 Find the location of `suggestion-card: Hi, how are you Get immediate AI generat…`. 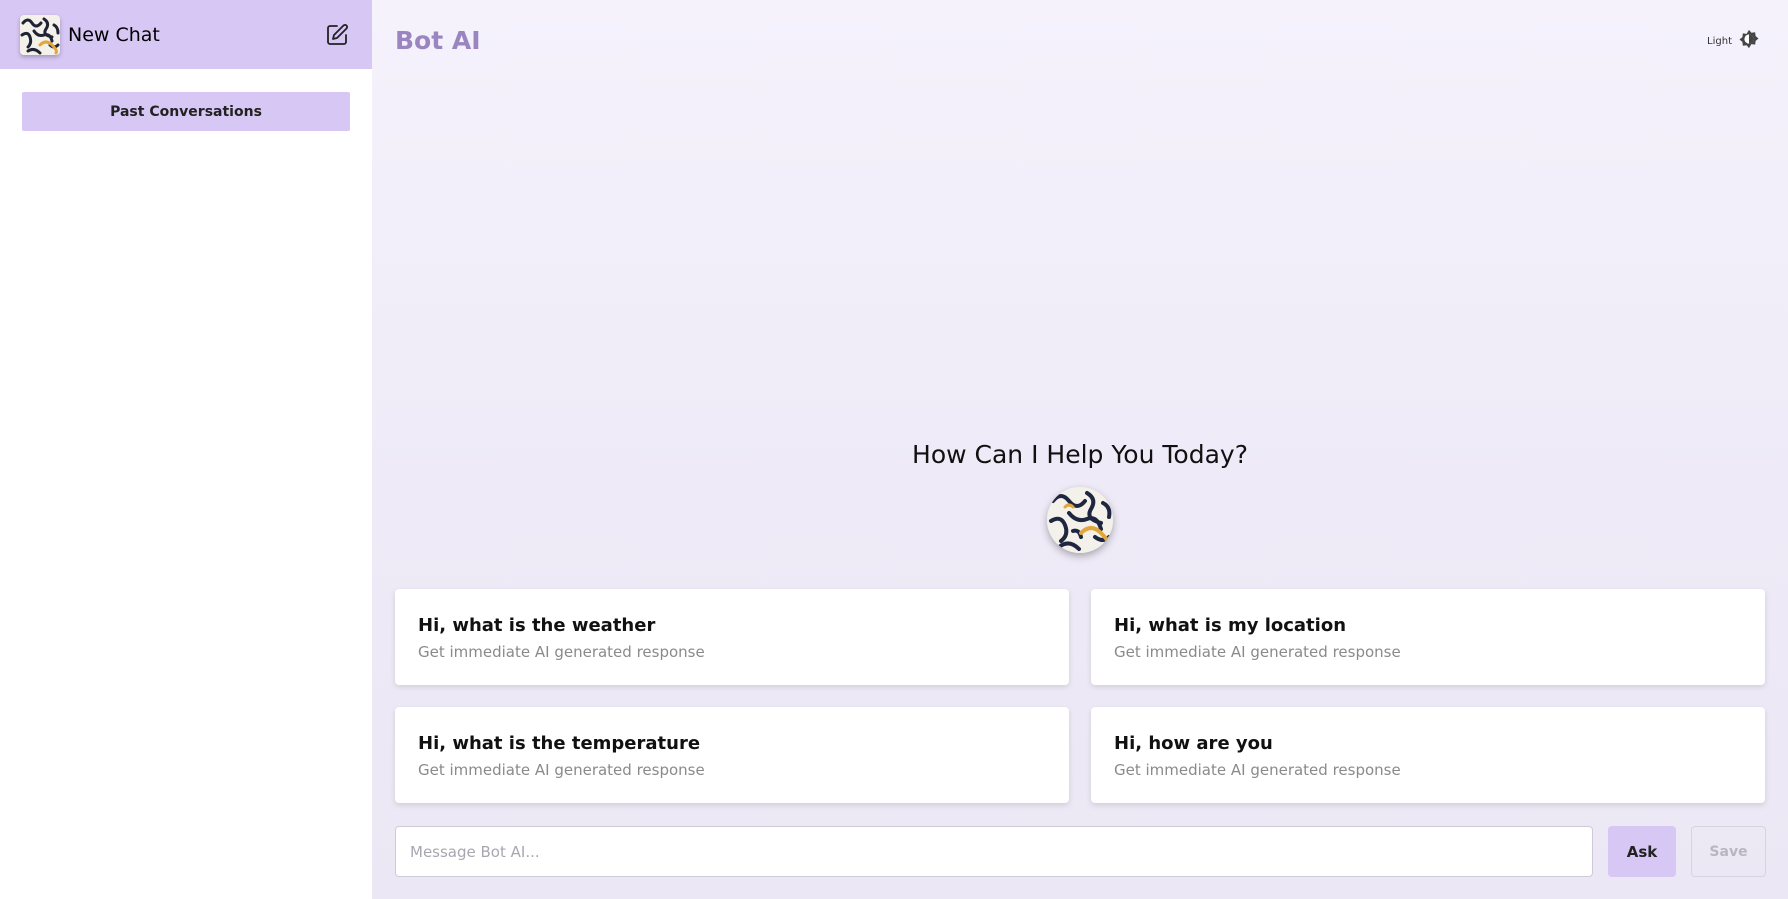

suggestion-card: Hi, how are you Get immediate AI generat… is located at coordinates (1428, 755).